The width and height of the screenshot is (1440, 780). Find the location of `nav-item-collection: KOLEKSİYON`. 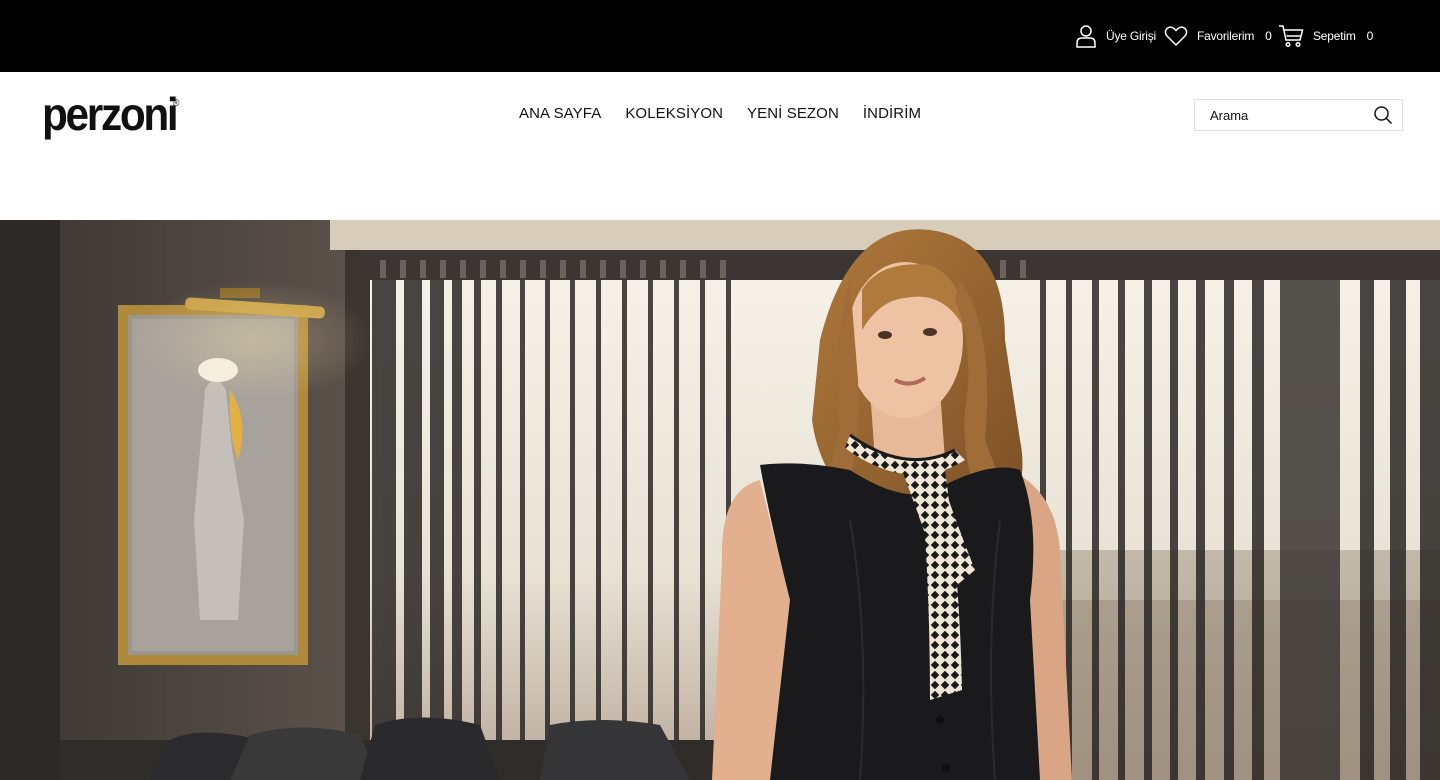

nav-item-collection: KOLEKSİYON is located at coordinates (674, 113).